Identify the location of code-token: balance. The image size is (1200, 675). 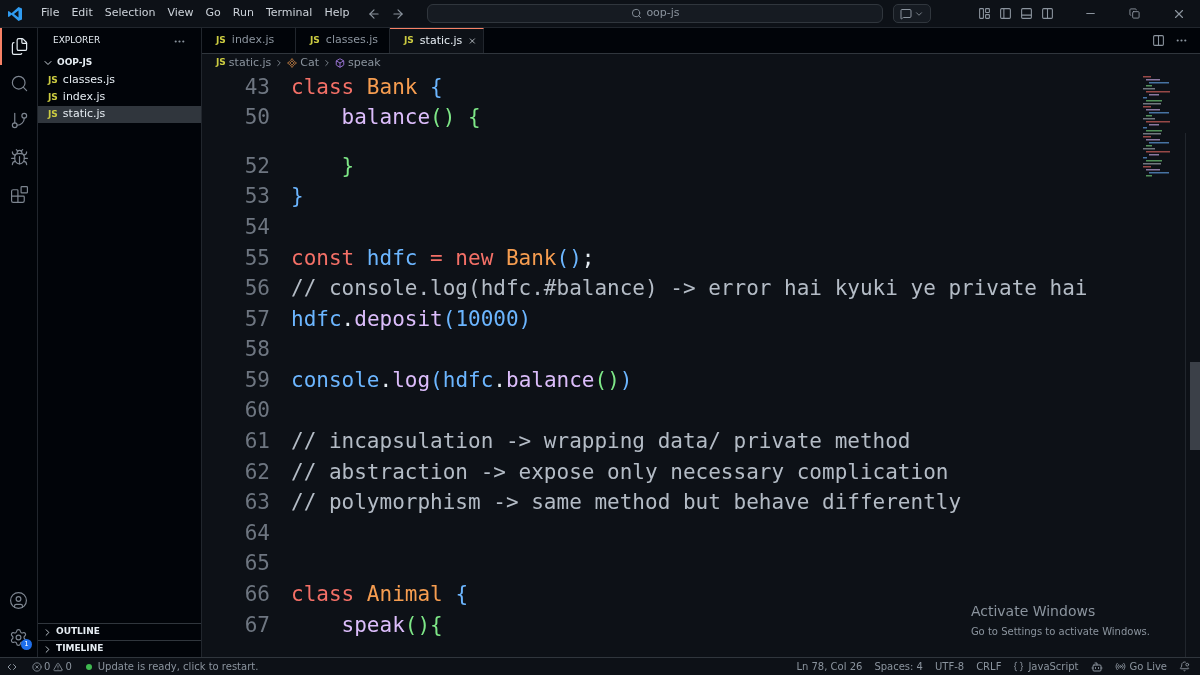
(385, 117).